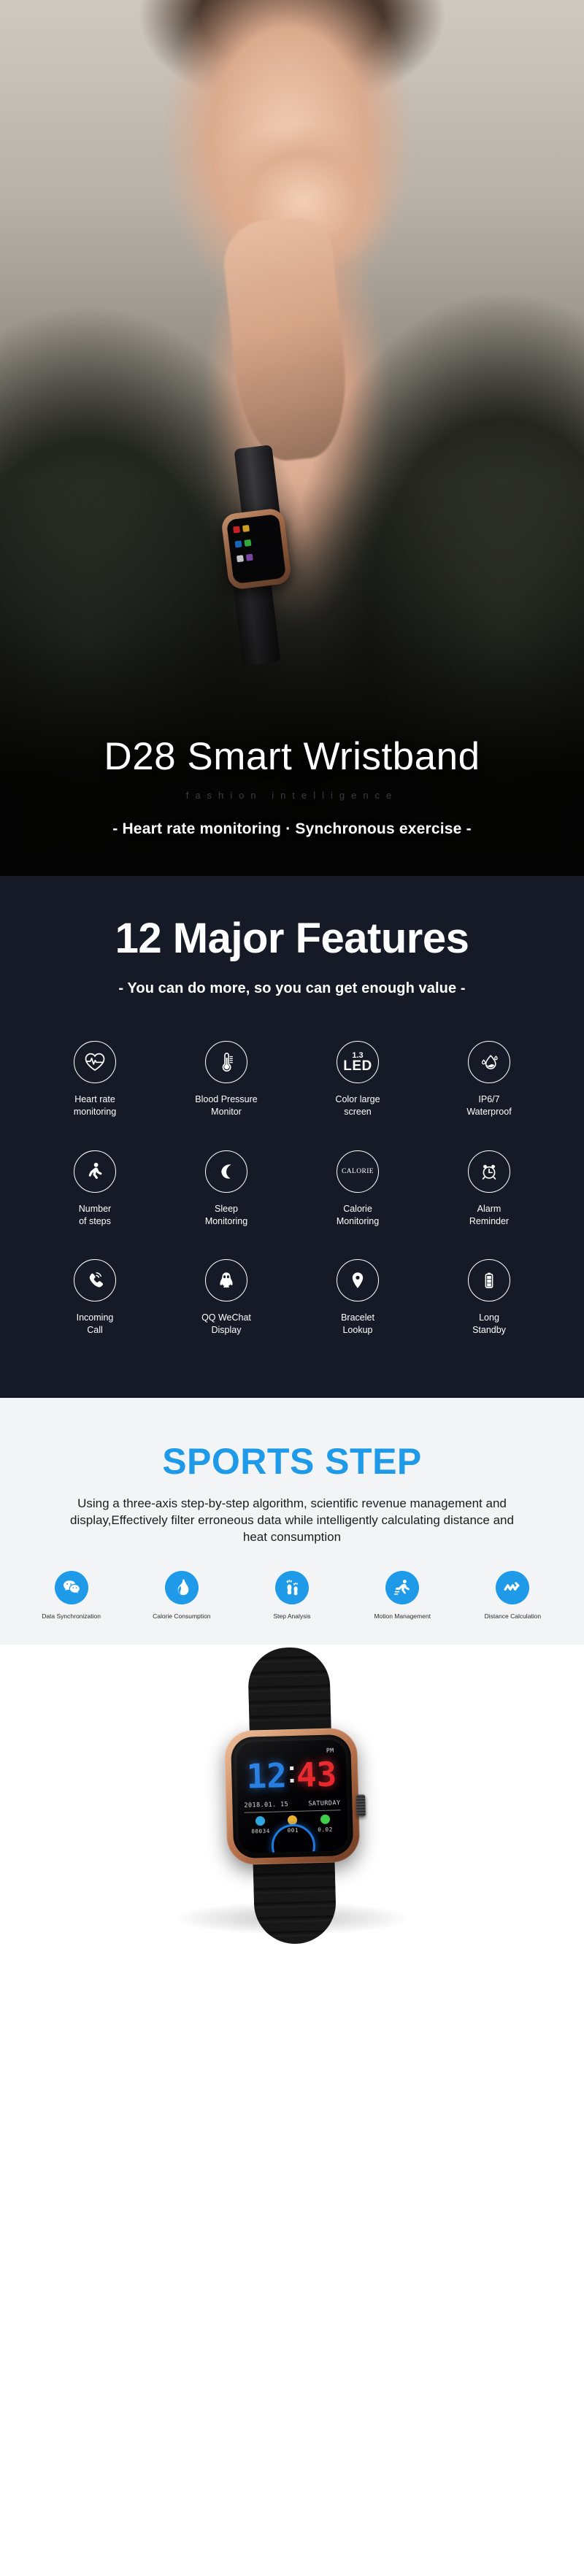 The height and width of the screenshot is (2576, 584). Describe the element at coordinates (316, 1774) in the screenshot. I see `watch-minute: 43` at that location.